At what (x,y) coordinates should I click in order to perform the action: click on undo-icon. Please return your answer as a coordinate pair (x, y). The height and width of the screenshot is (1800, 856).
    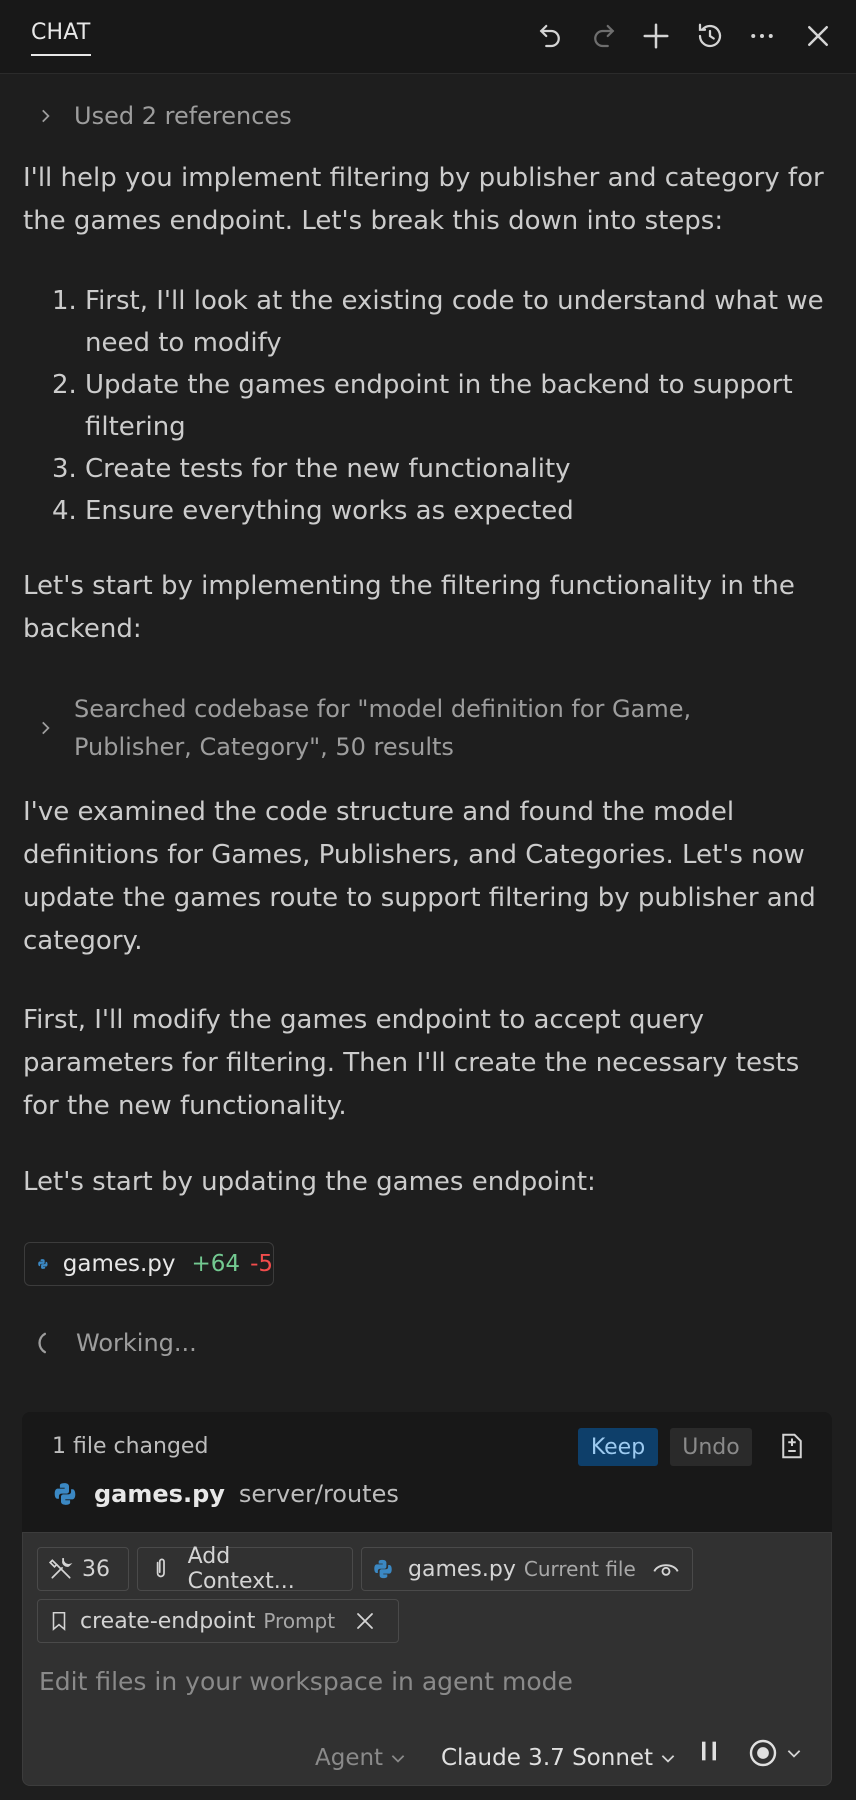
    Looking at the image, I should click on (550, 36).